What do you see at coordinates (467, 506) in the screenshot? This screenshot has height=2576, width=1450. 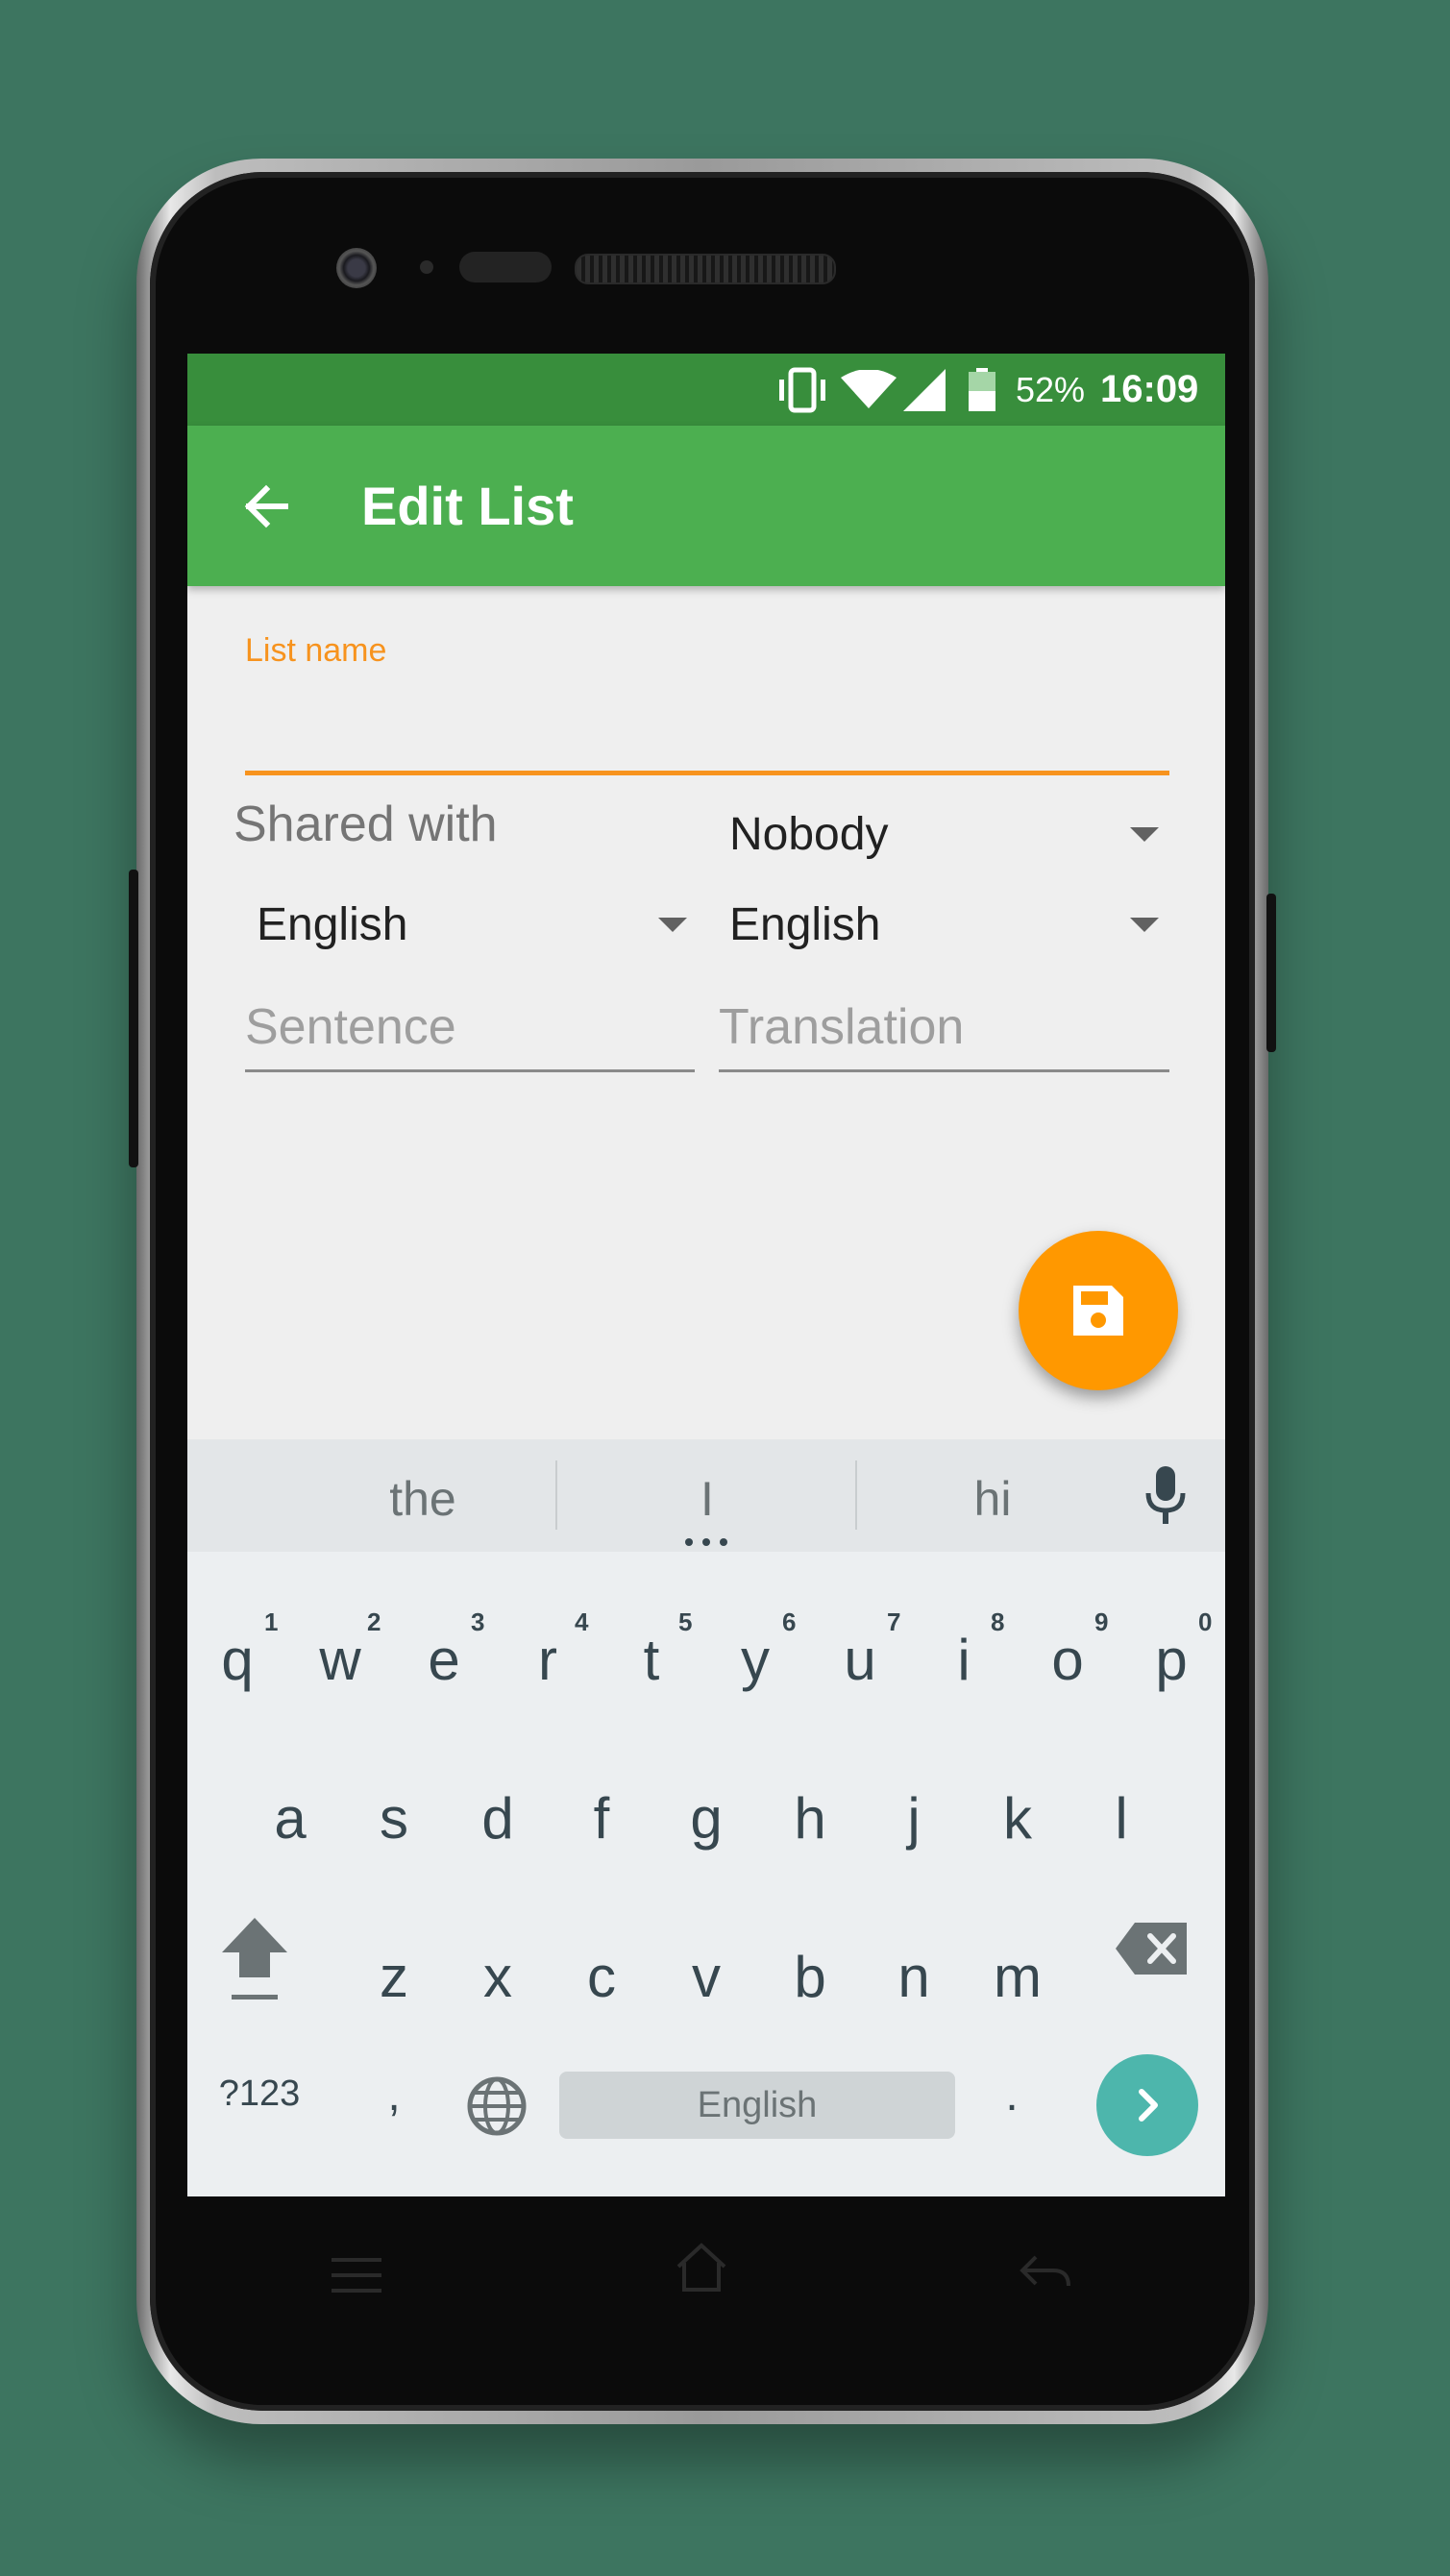 I see `page-title: Edit List` at bounding box center [467, 506].